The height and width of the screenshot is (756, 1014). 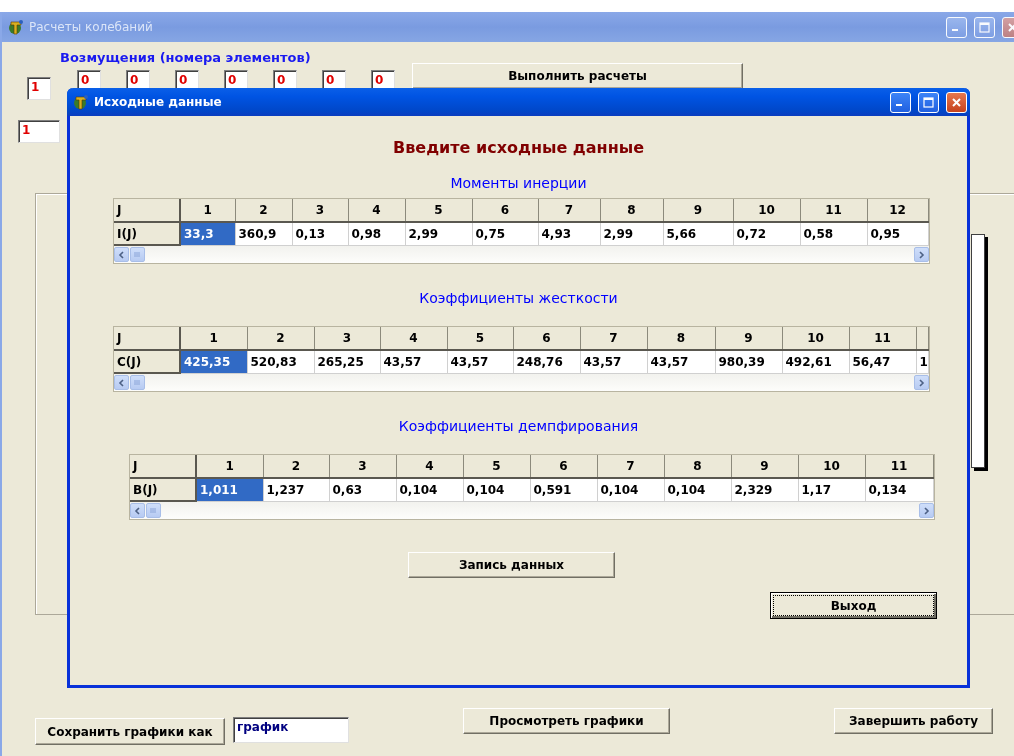 I want to click on table-cell: 492,61, so click(x=815, y=361).